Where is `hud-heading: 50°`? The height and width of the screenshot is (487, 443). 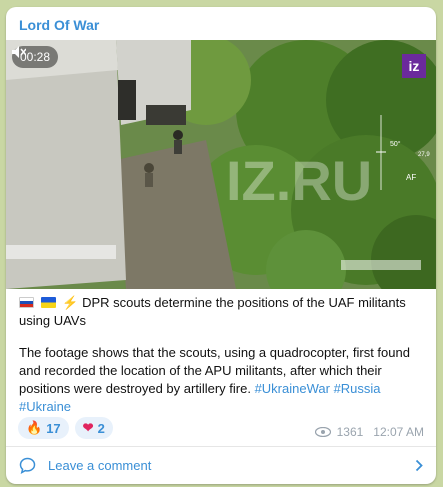
hud-heading: 50° is located at coordinates (395, 144).